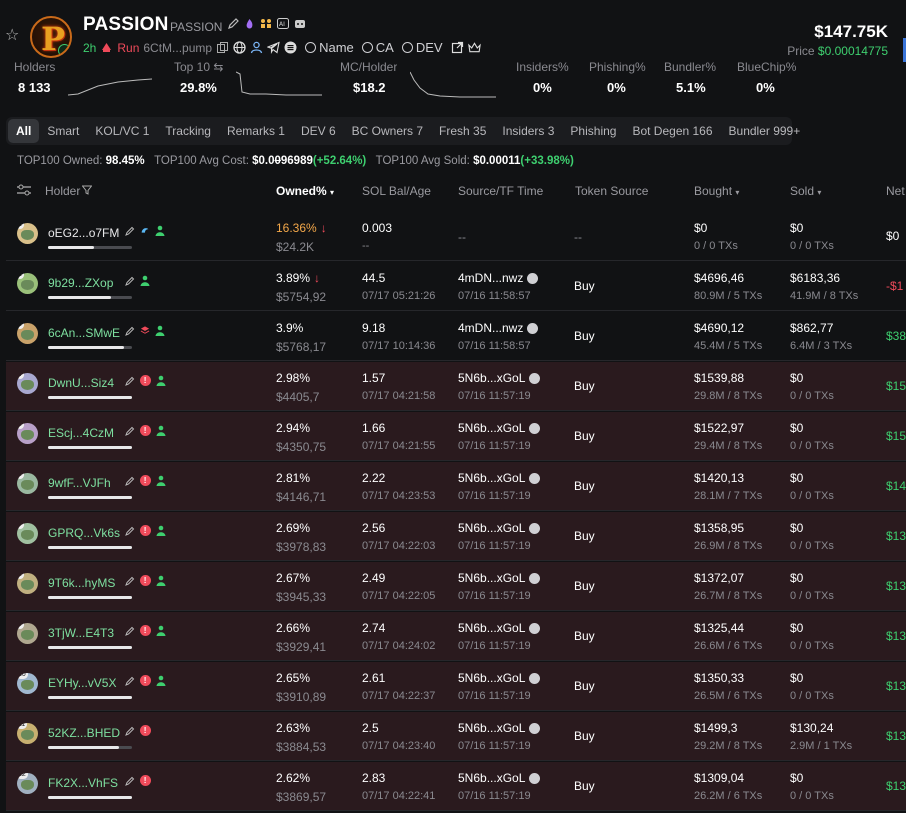 This screenshot has height=813, width=906. Describe the element at coordinates (396, 191) in the screenshot. I see `col-sol-bal-age: SOL Bal/Age` at that location.